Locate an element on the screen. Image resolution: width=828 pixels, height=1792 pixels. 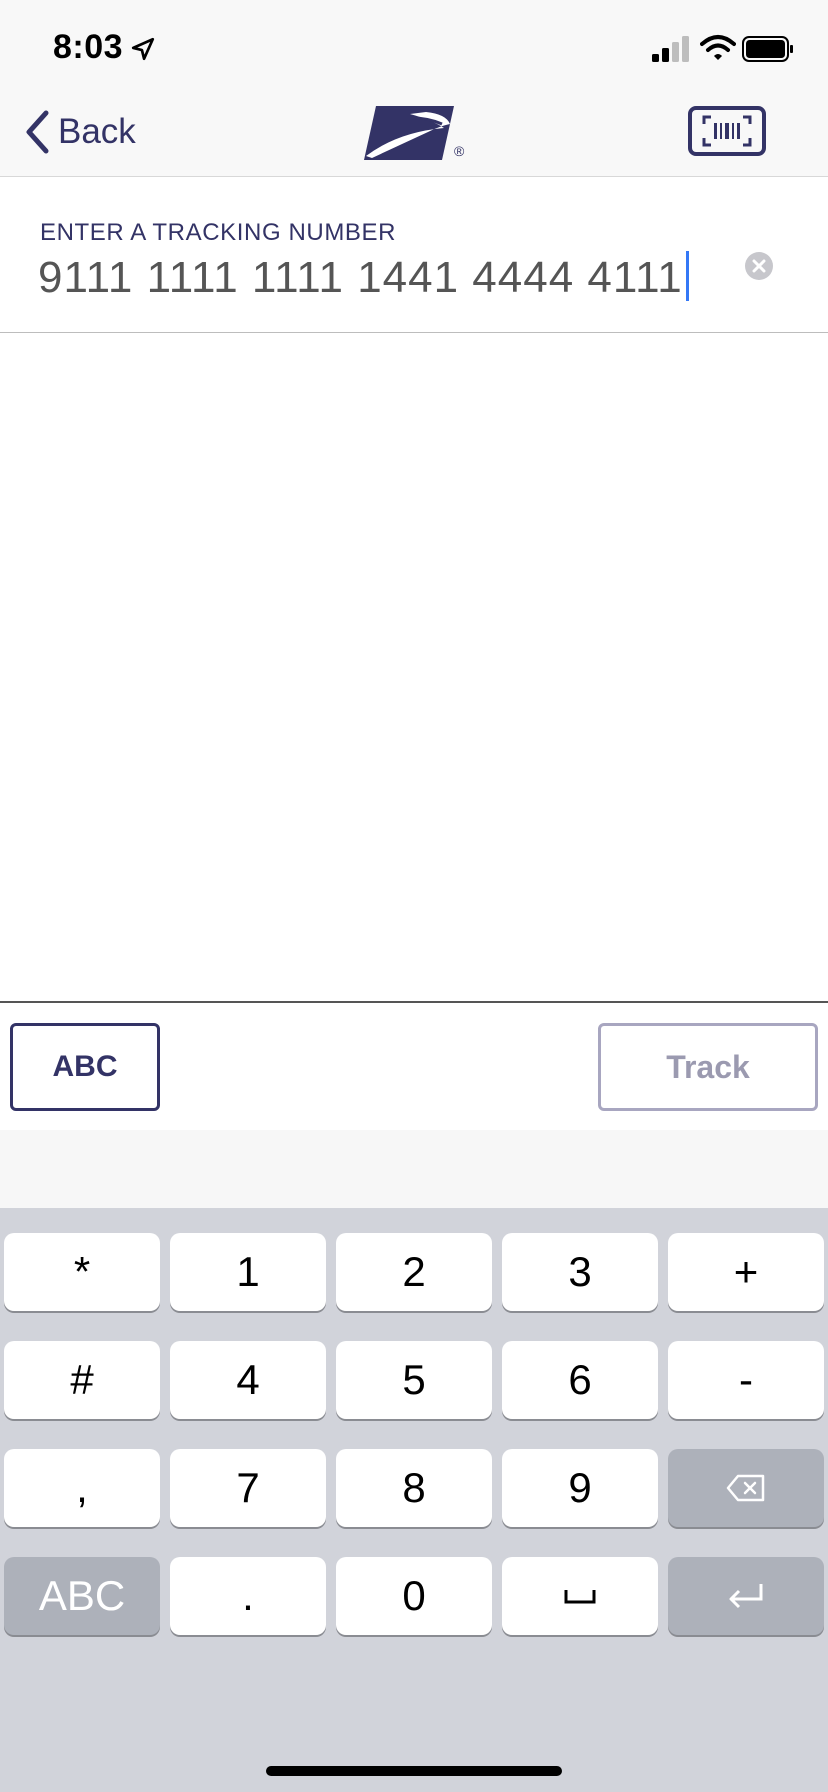
key-label: 1 is located at coordinates (248, 1271).